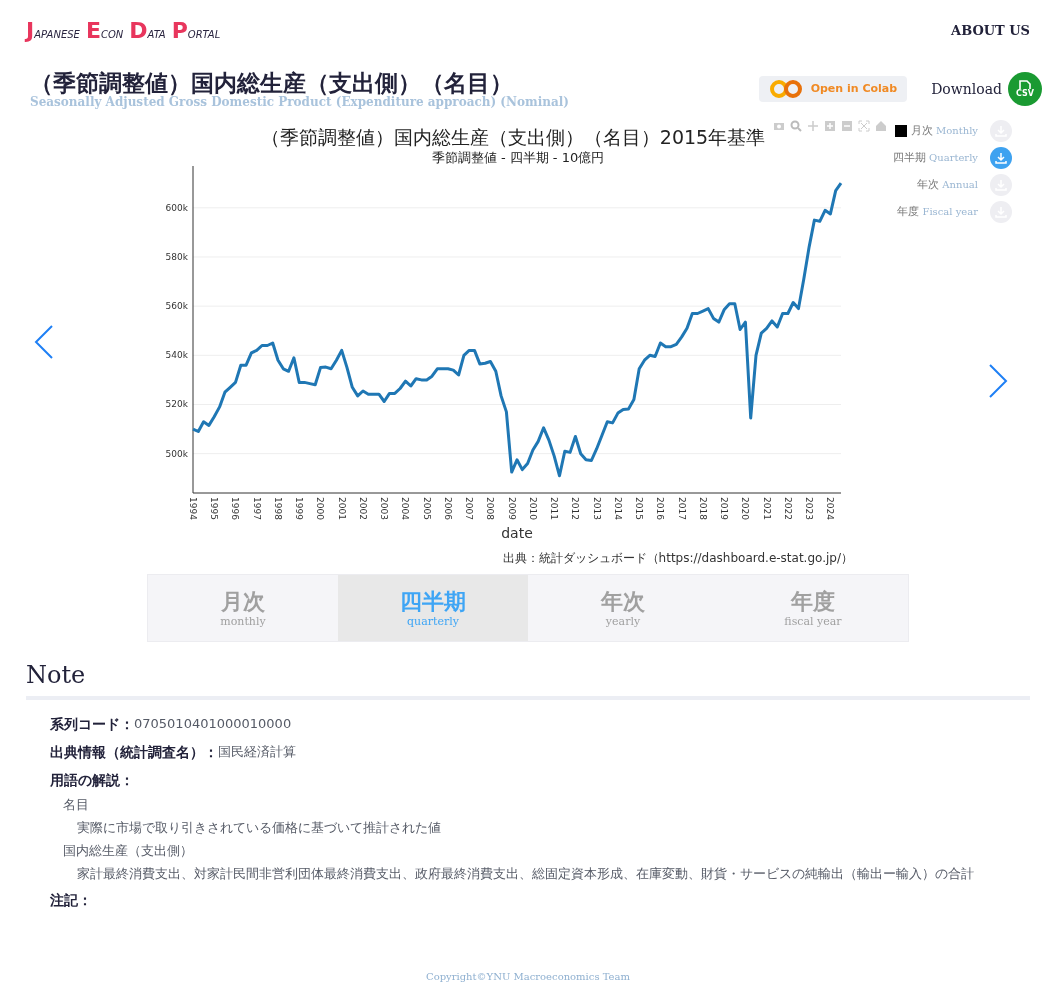  What do you see at coordinates (272, 83) in the screenshot?
I see `page-title: （季節調整値）国内総生産（支出側）（名目）` at bounding box center [272, 83].